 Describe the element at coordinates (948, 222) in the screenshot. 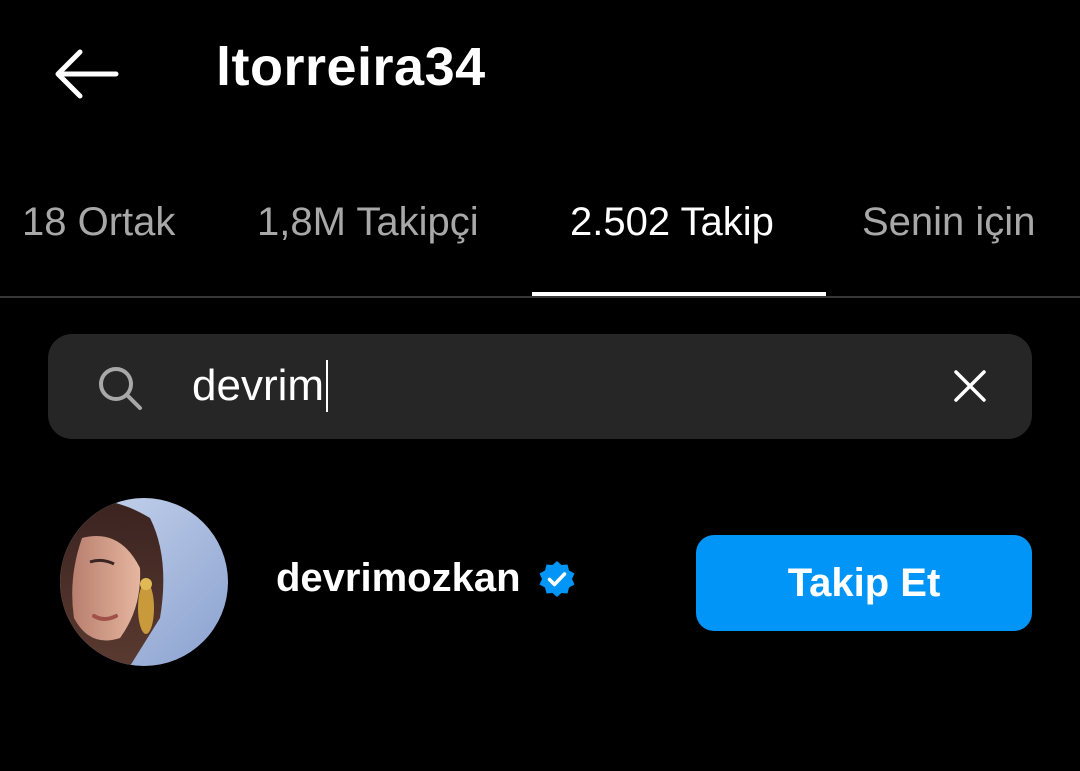

I see `tab-for-you: Senin için` at that location.